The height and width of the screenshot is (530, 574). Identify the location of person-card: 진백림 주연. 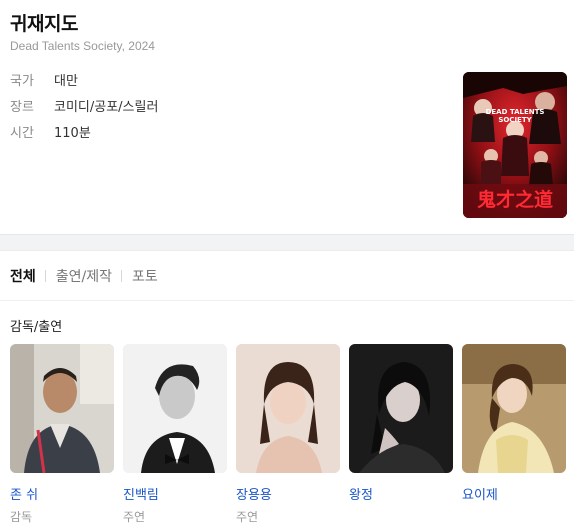
(175, 434).